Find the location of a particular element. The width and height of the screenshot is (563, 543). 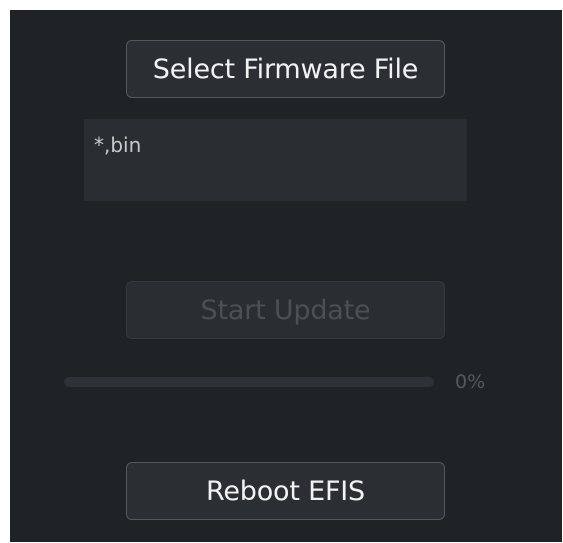

select-firmware-file-button: Select Firmware File is located at coordinates (285, 69).